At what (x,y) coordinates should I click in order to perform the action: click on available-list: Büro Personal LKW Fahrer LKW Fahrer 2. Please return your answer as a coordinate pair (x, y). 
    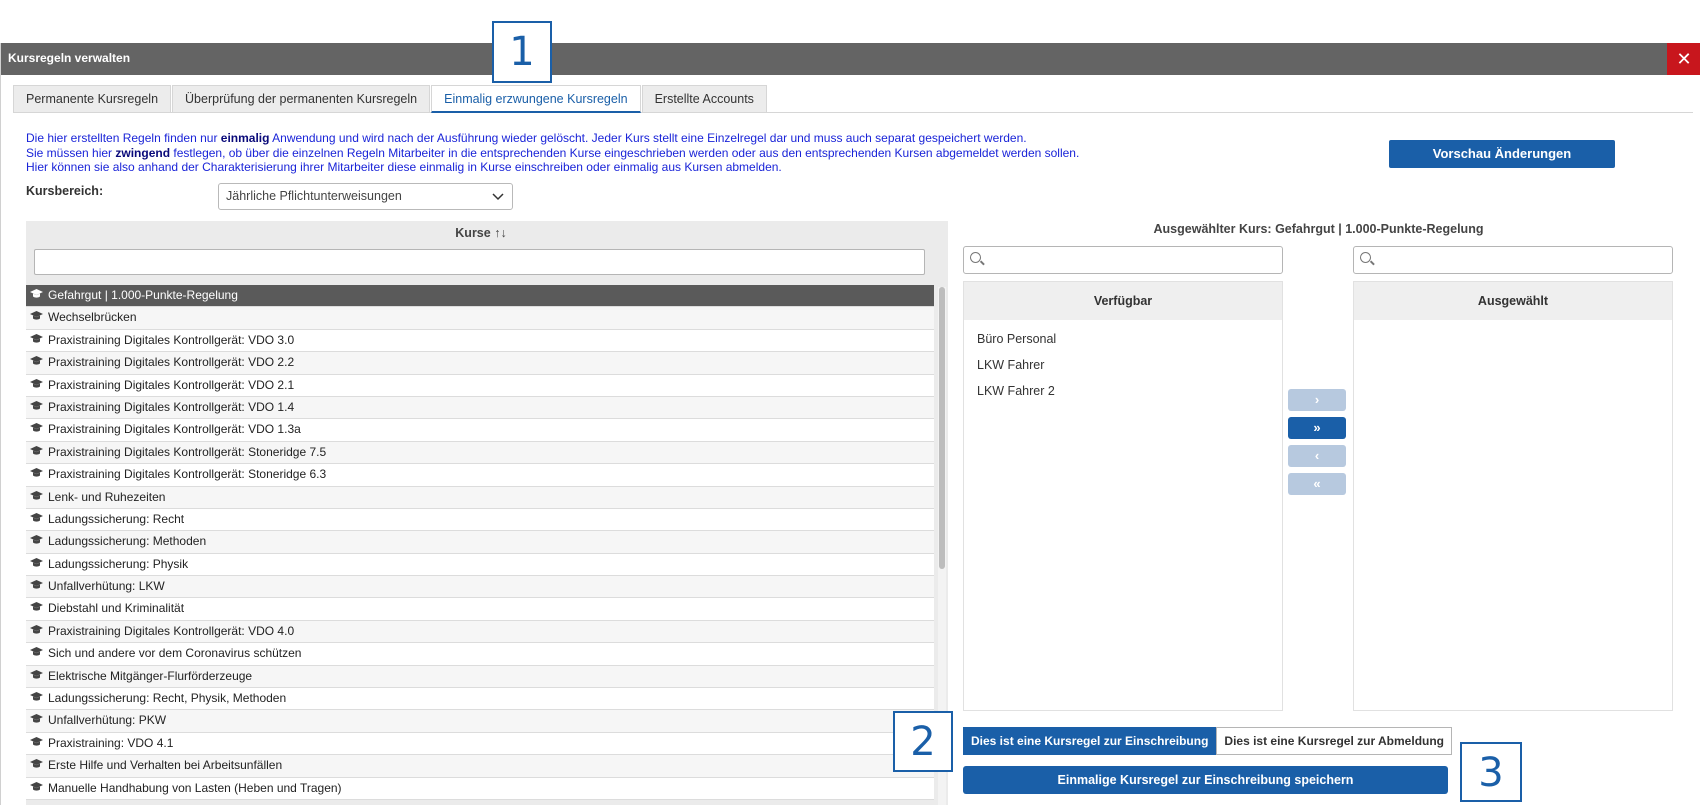
    Looking at the image, I should click on (1123, 362).